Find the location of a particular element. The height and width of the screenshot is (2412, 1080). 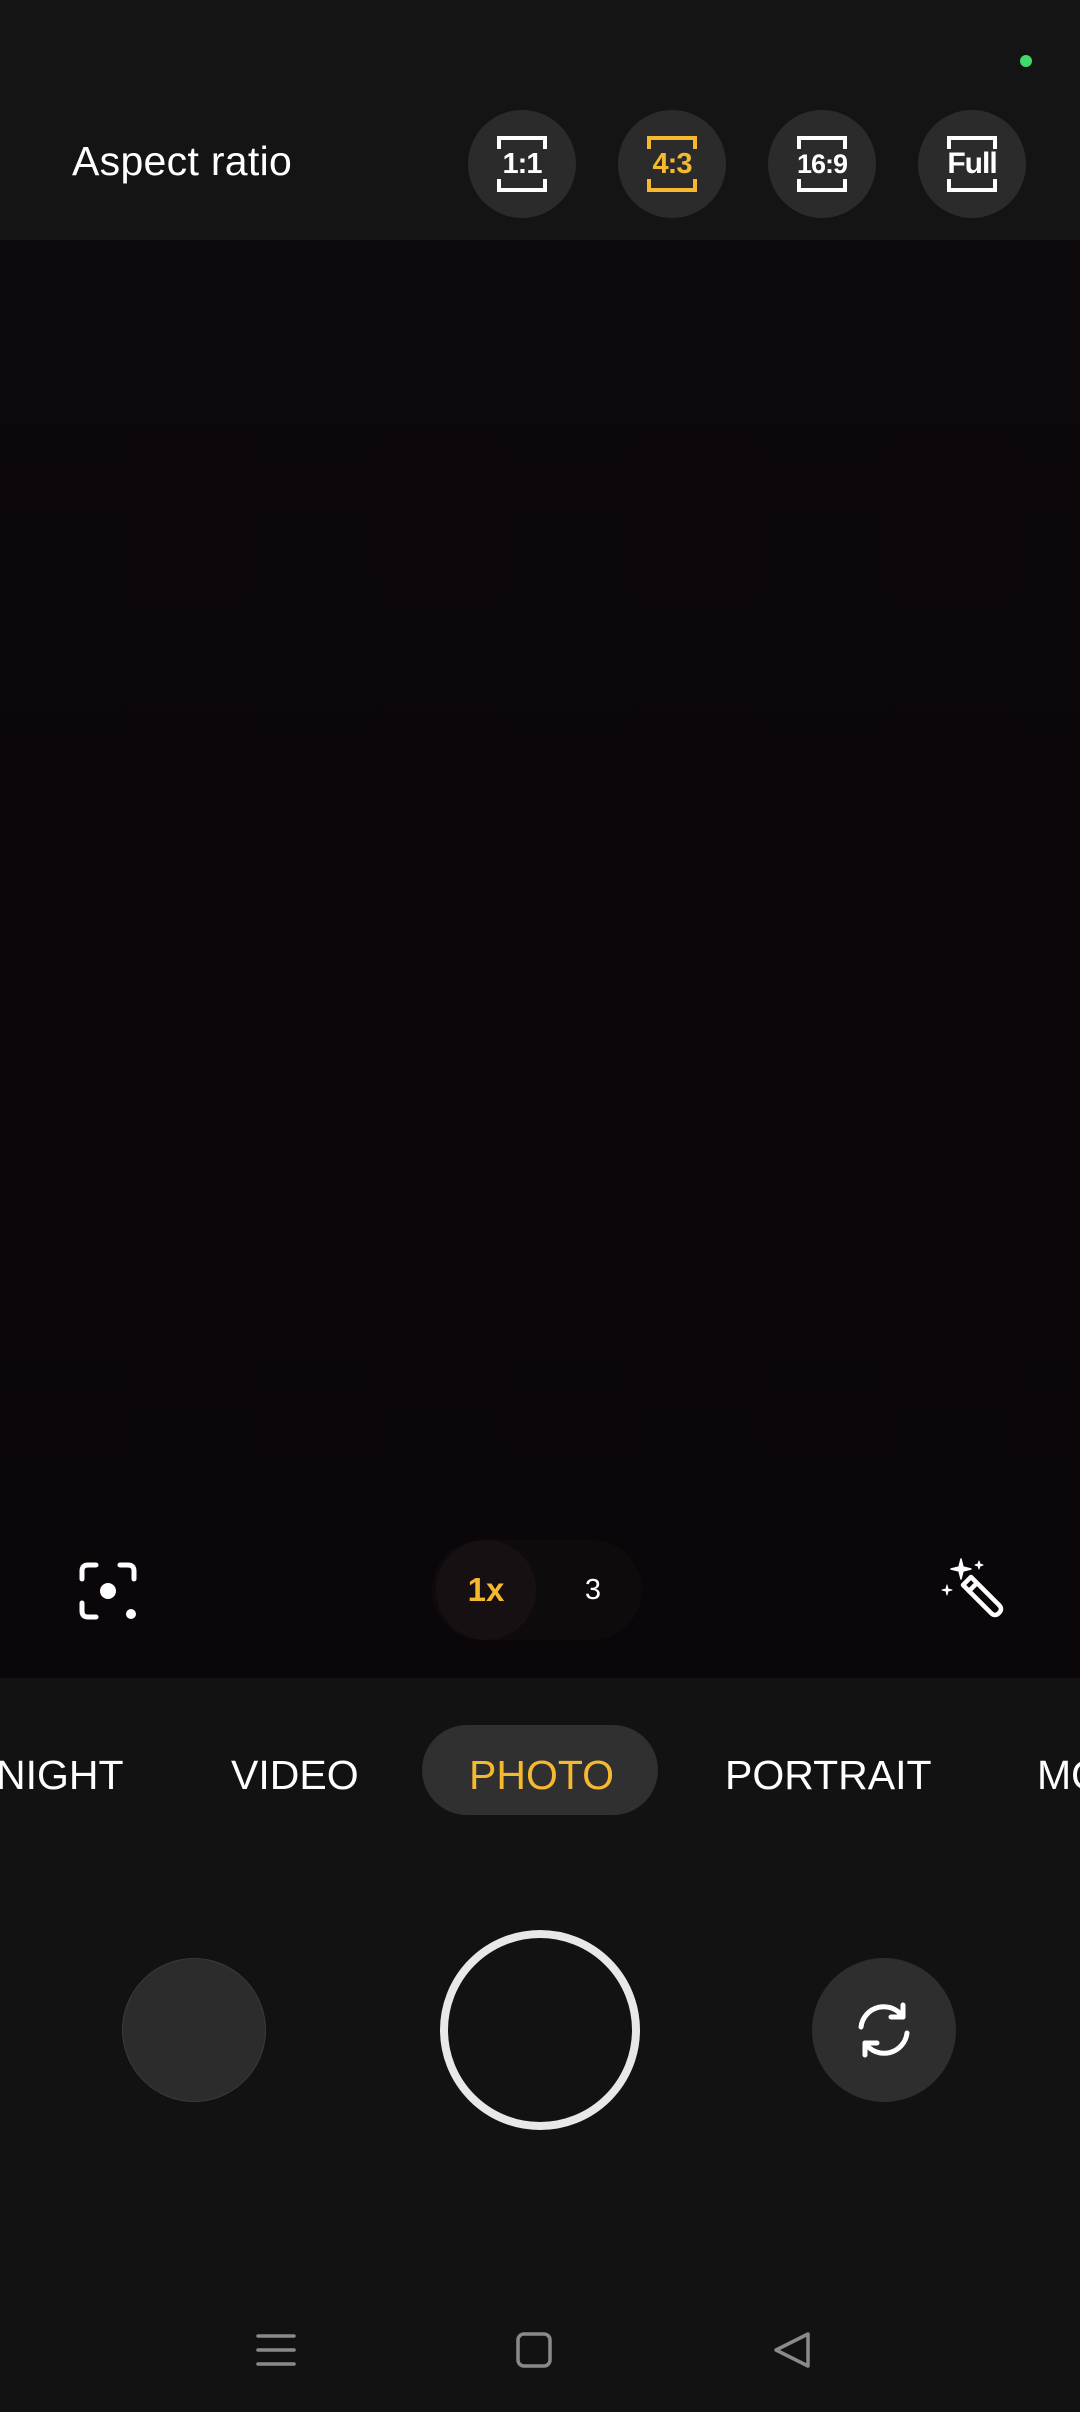

ratio-frame-icon: 16:9 is located at coordinates (822, 164).